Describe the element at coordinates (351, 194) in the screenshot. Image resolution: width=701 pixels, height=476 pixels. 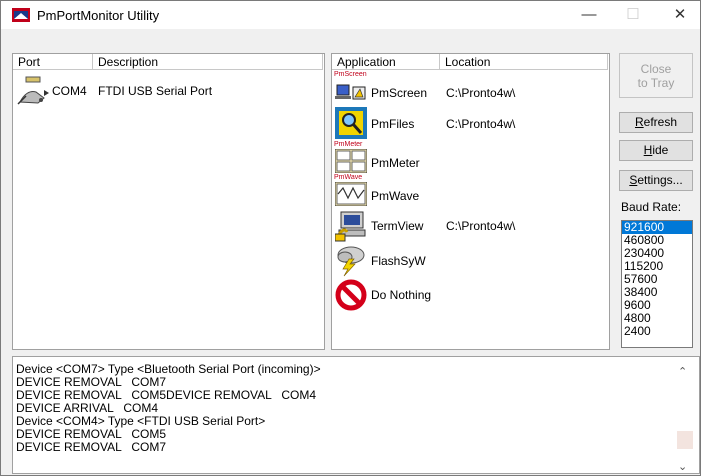
I see `pmwave-icon` at that location.